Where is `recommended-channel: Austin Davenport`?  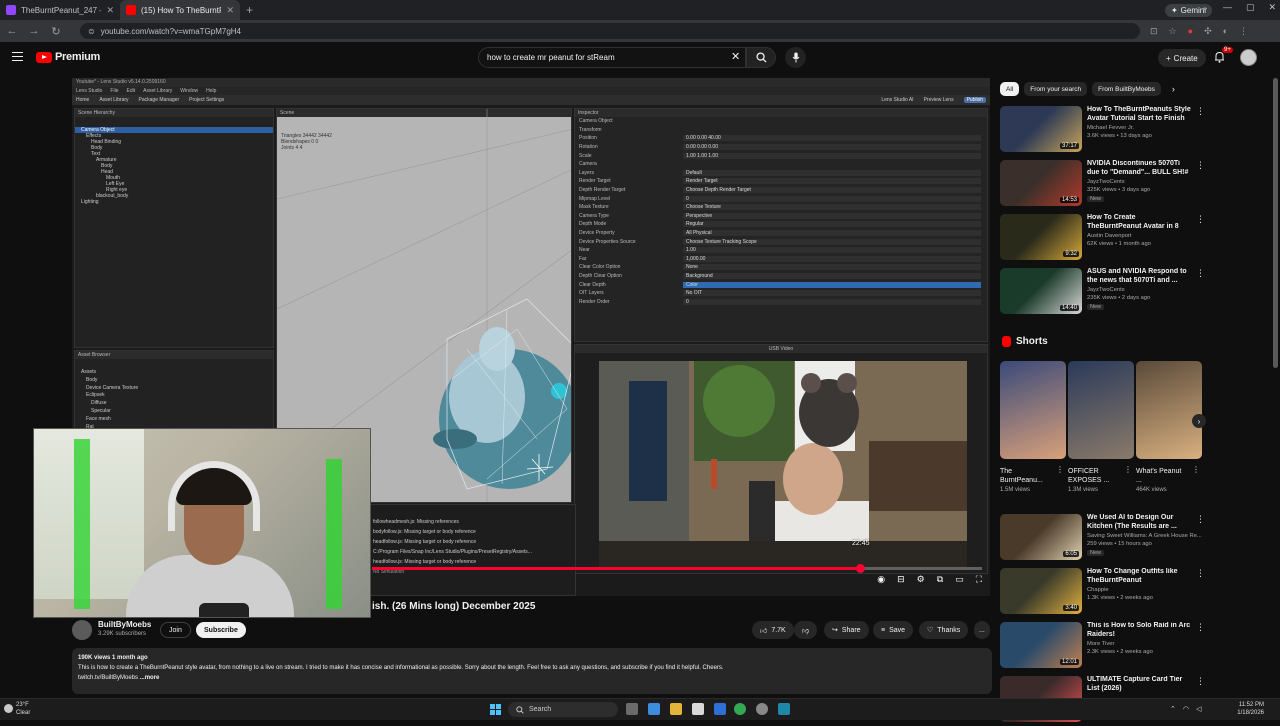 recommended-channel: Austin Davenport is located at coordinates (1109, 236).